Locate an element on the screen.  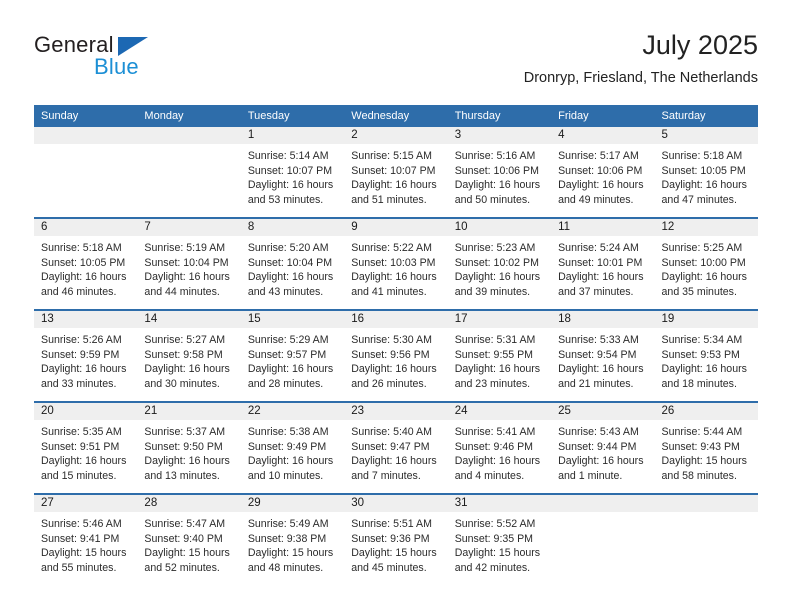
weekday-header-tuesday: Tuesday is located at coordinates (292, 116).